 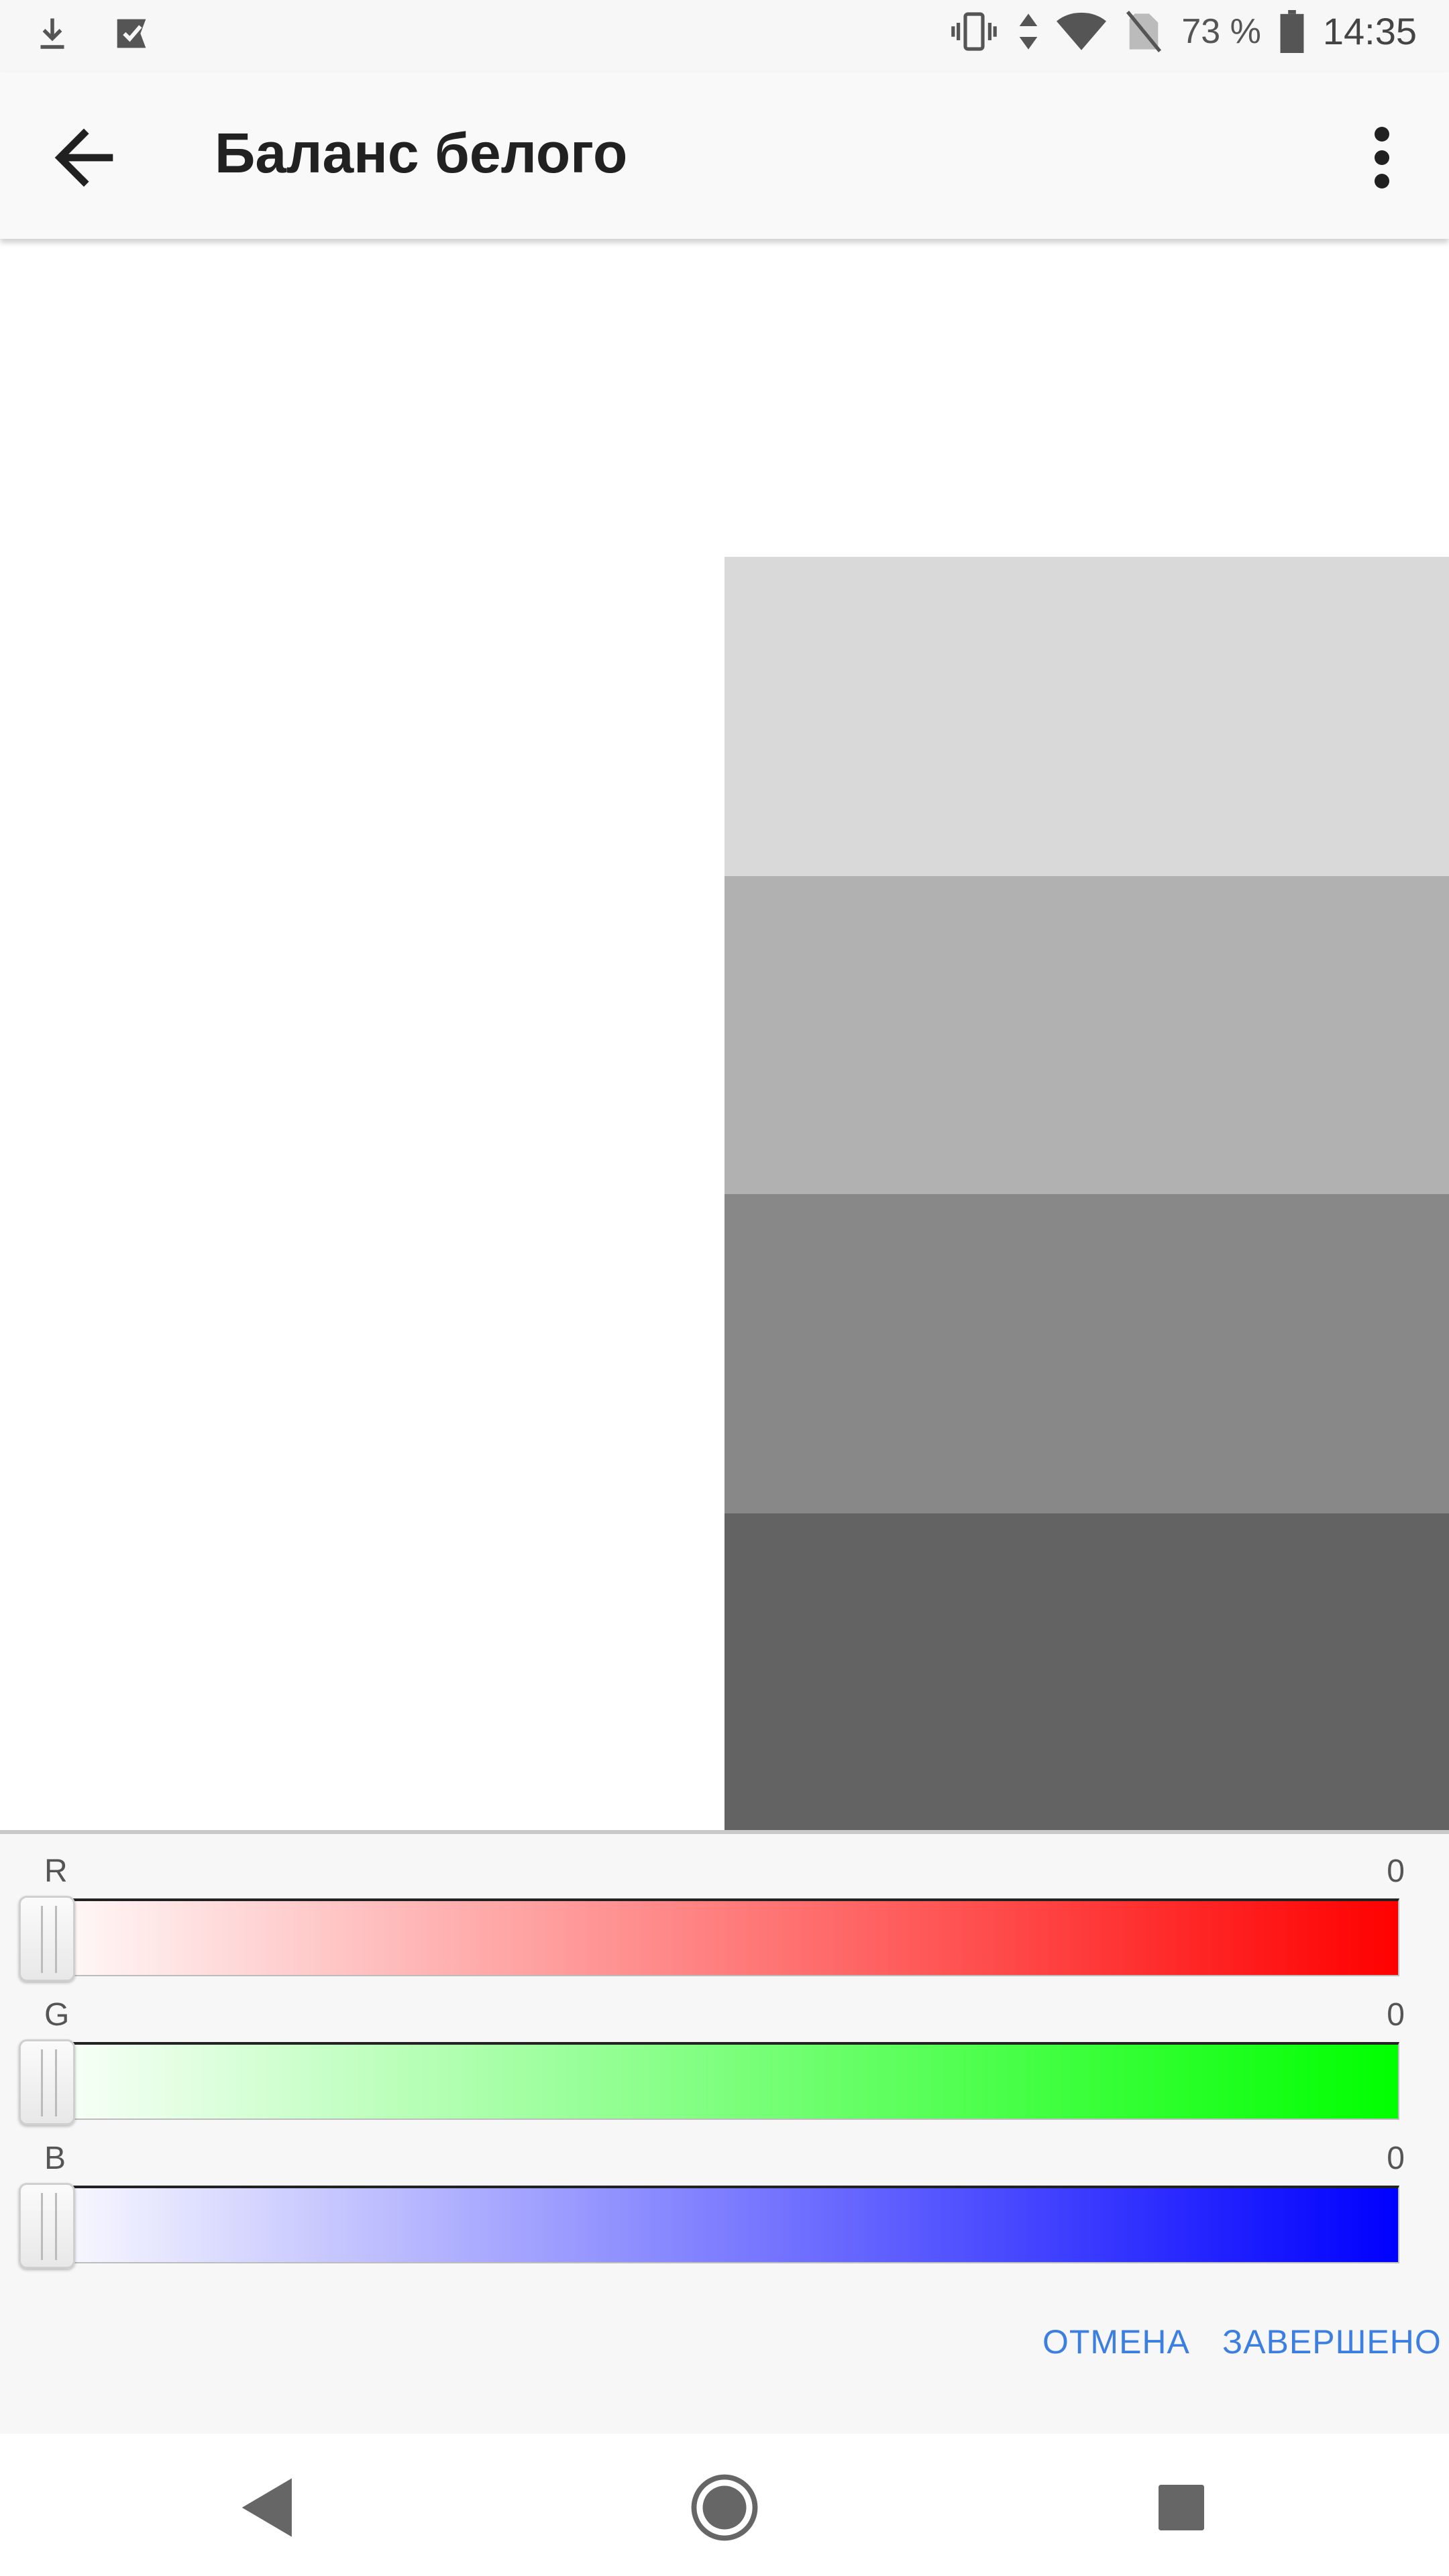 What do you see at coordinates (1332, 2341) in the screenshot?
I see `done-button: ЗАВЕРШЕНО` at bounding box center [1332, 2341].